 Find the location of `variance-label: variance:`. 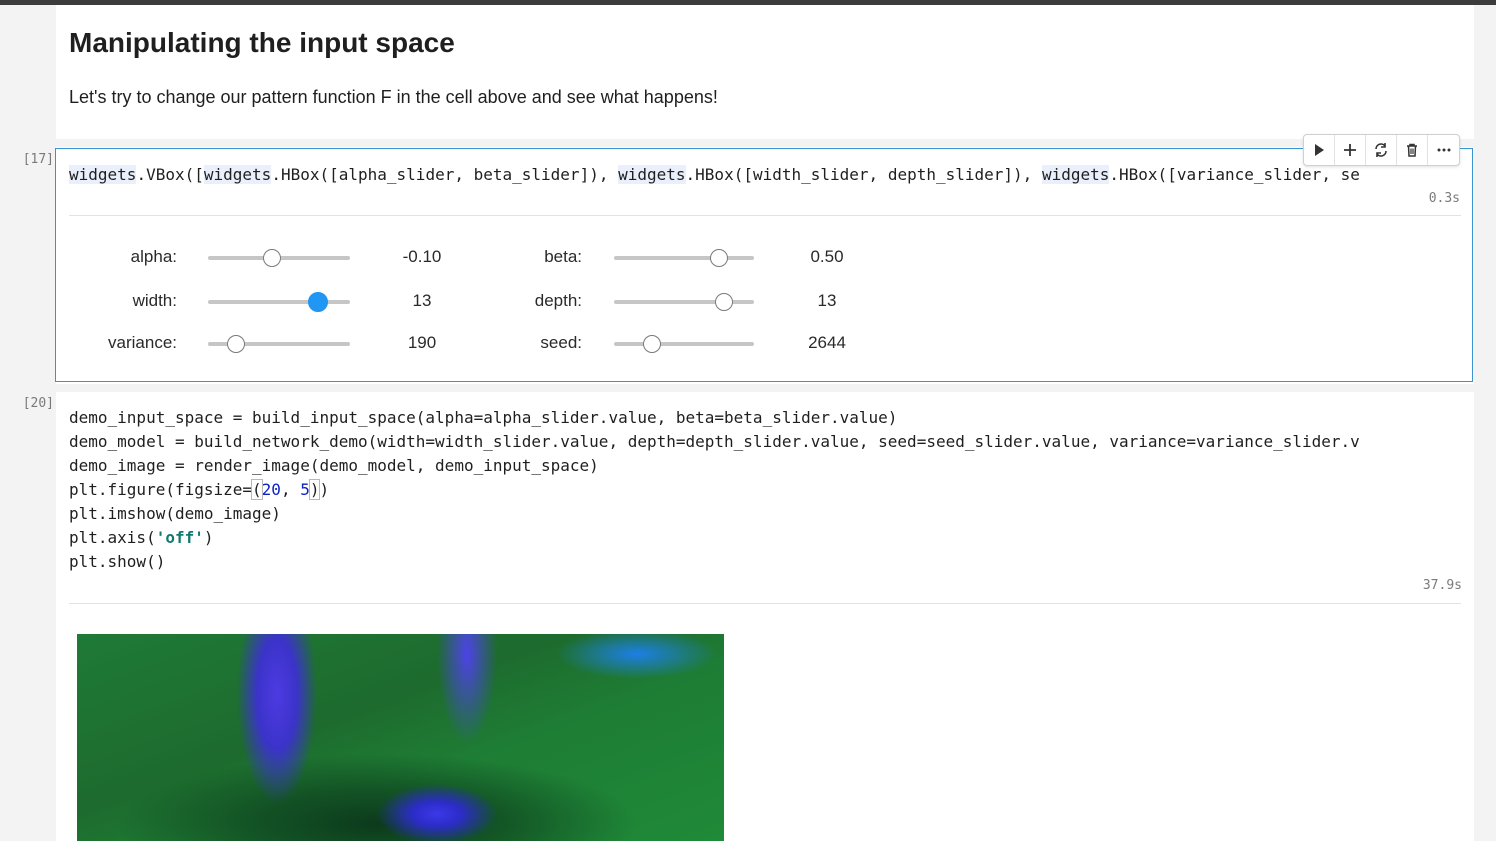

variance-label: variance: is located at coordinates (142, 342).